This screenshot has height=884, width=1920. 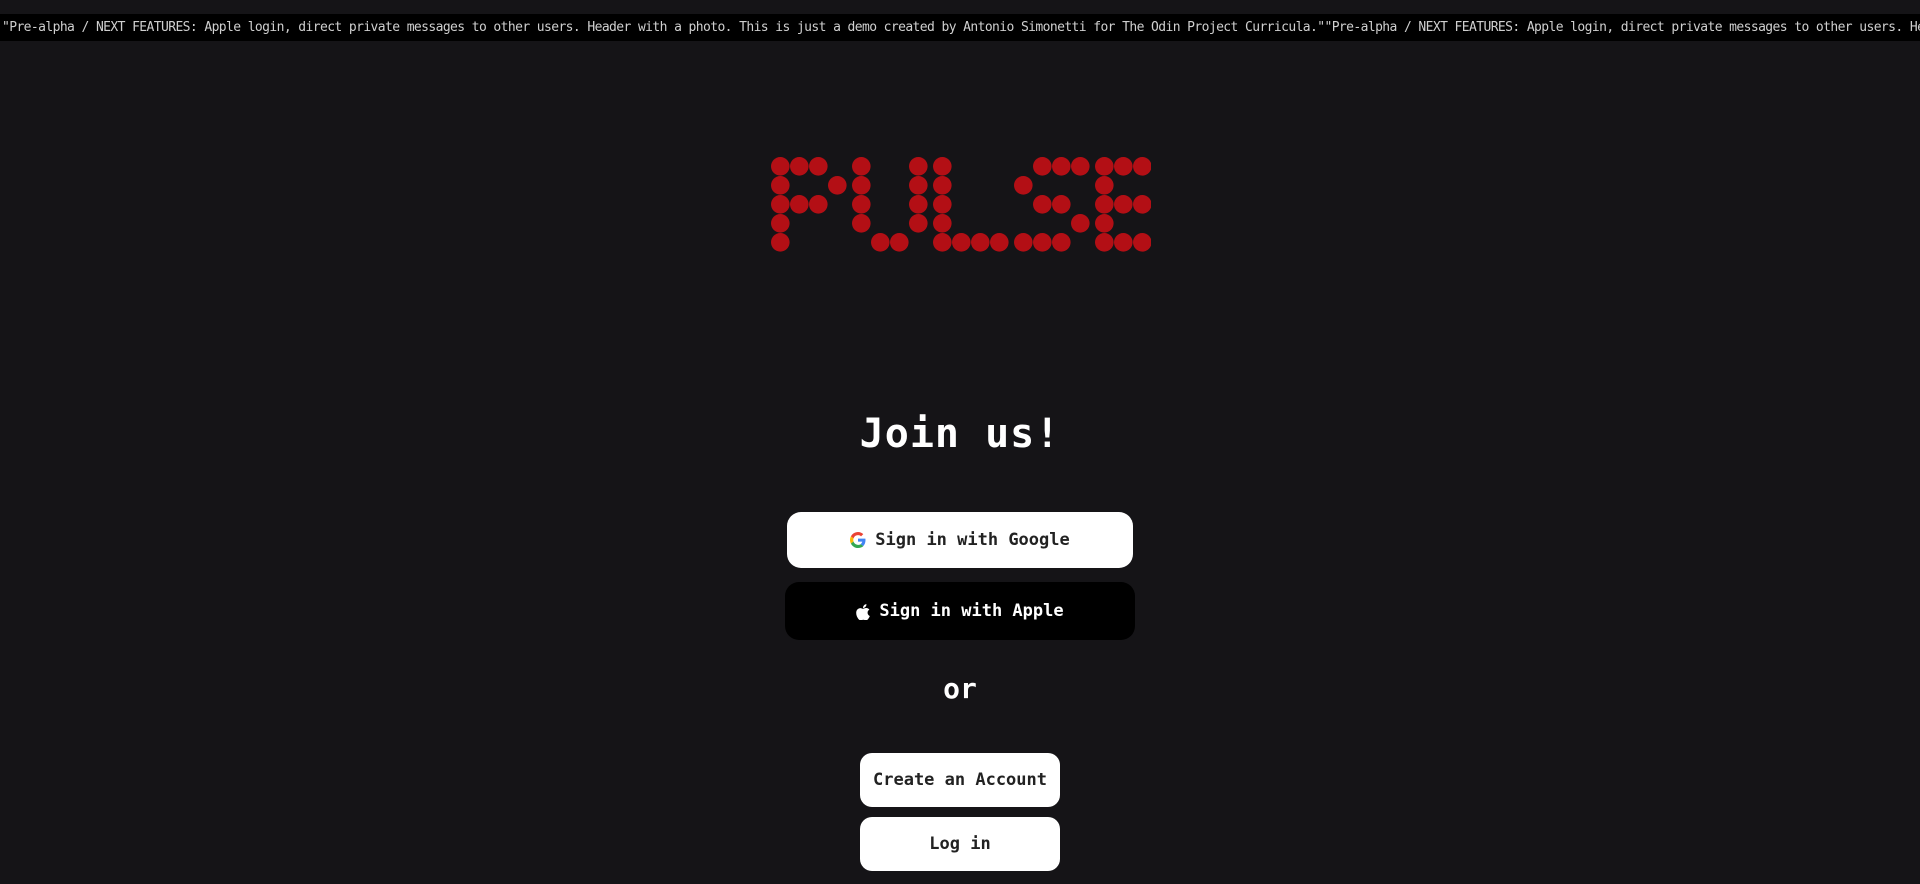 What do you see at coordinates (971, 611) in the screenshot?
I see `apple-sign-in-label: Sign in with Apple` at bounding box center [971, 611].